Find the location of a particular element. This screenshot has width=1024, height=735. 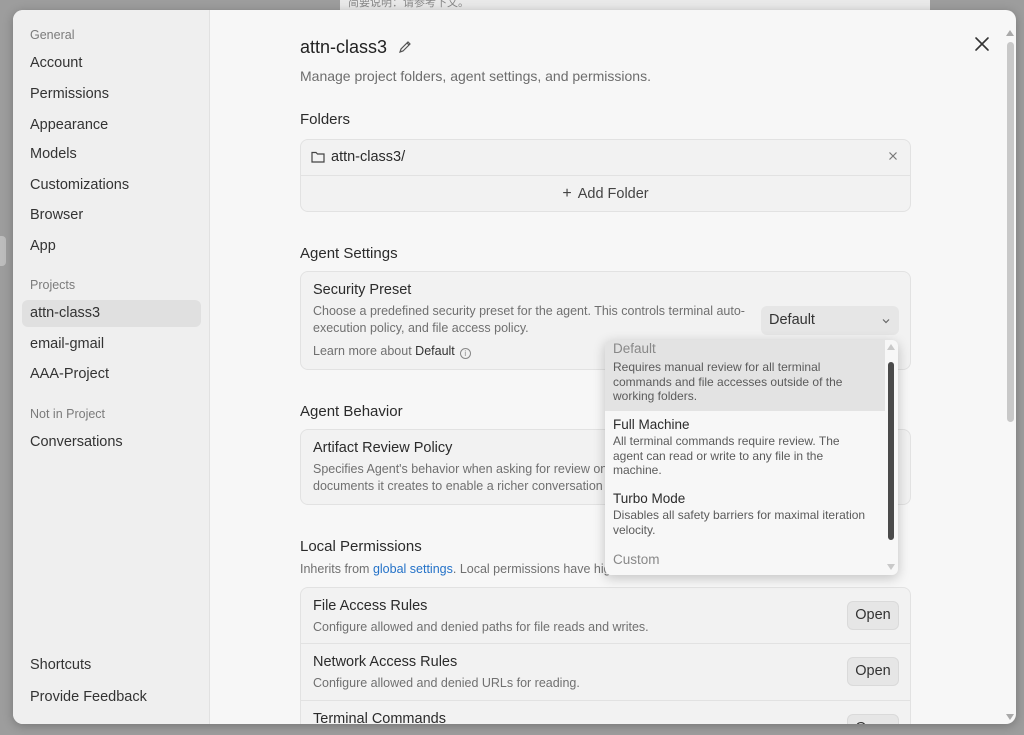

dropdown-scroll-down-icon is located at coordinates (891, 567).